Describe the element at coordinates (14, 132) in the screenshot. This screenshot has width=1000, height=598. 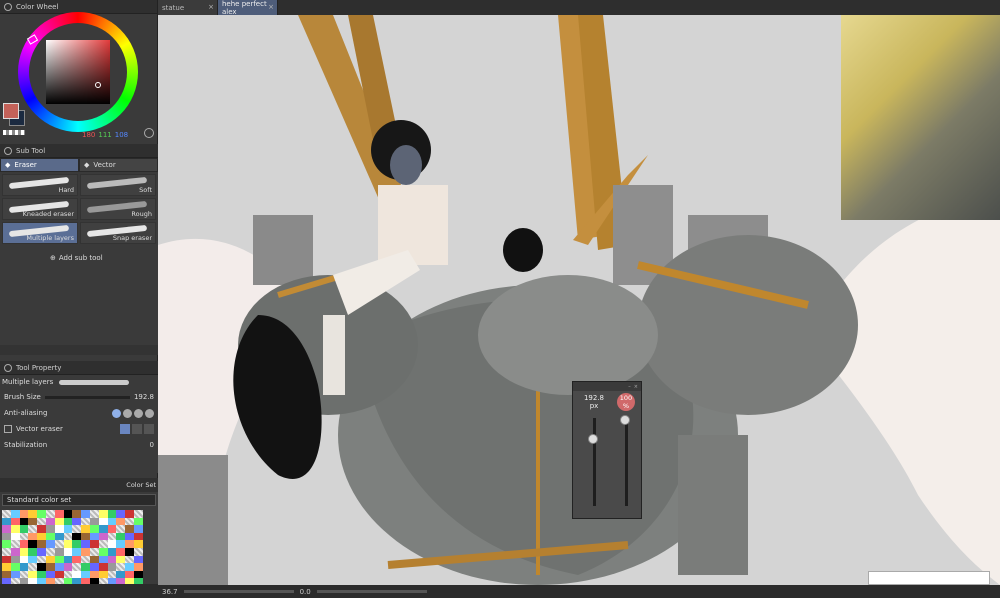
I see `transparent-color-swatch` at that location.